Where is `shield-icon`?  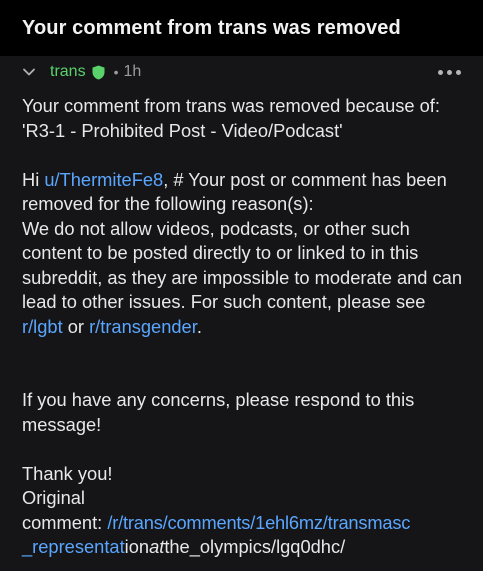
shield-icon is located at coordinates (98, 72).